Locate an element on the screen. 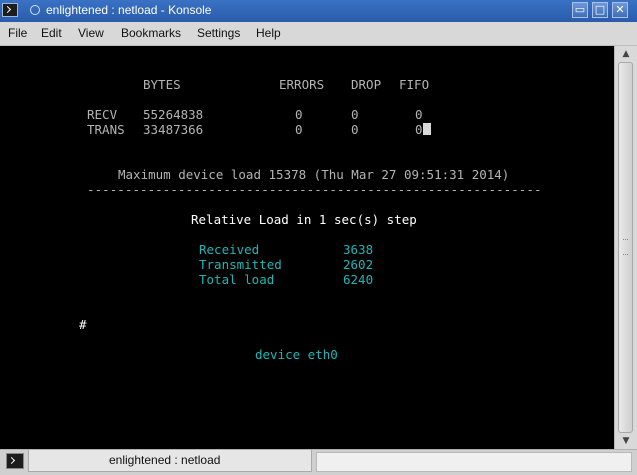 The height and width of the screenshot is (475, 637). stat-value-total: 6240 is located at coordinates (358, 279).